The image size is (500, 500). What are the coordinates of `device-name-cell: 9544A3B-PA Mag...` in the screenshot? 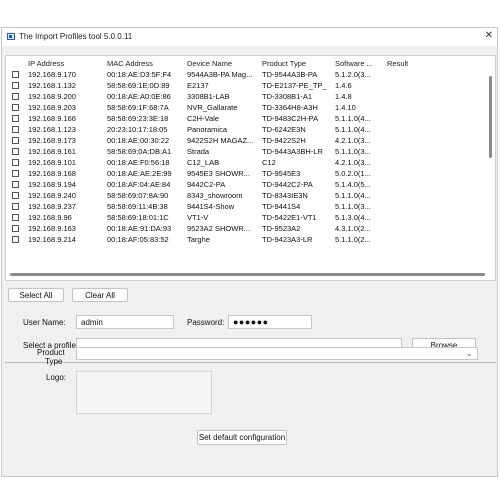 It's located at (220, 74).